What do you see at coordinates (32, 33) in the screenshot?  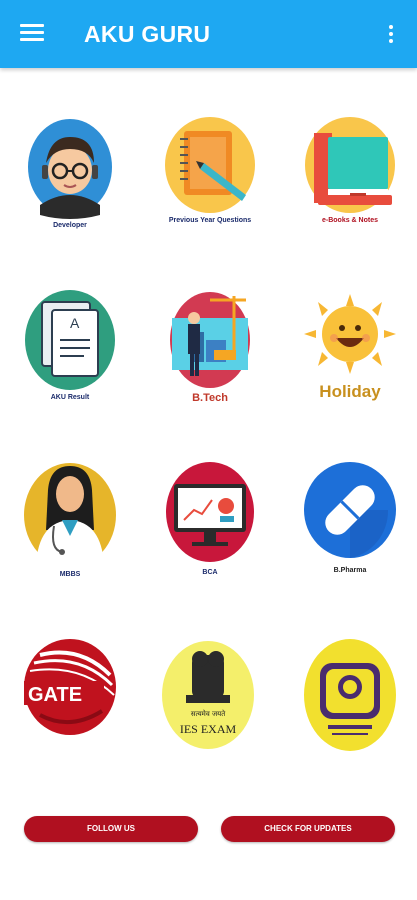 I see `hamburger-menu-icon` at bounding box center [32, 33].